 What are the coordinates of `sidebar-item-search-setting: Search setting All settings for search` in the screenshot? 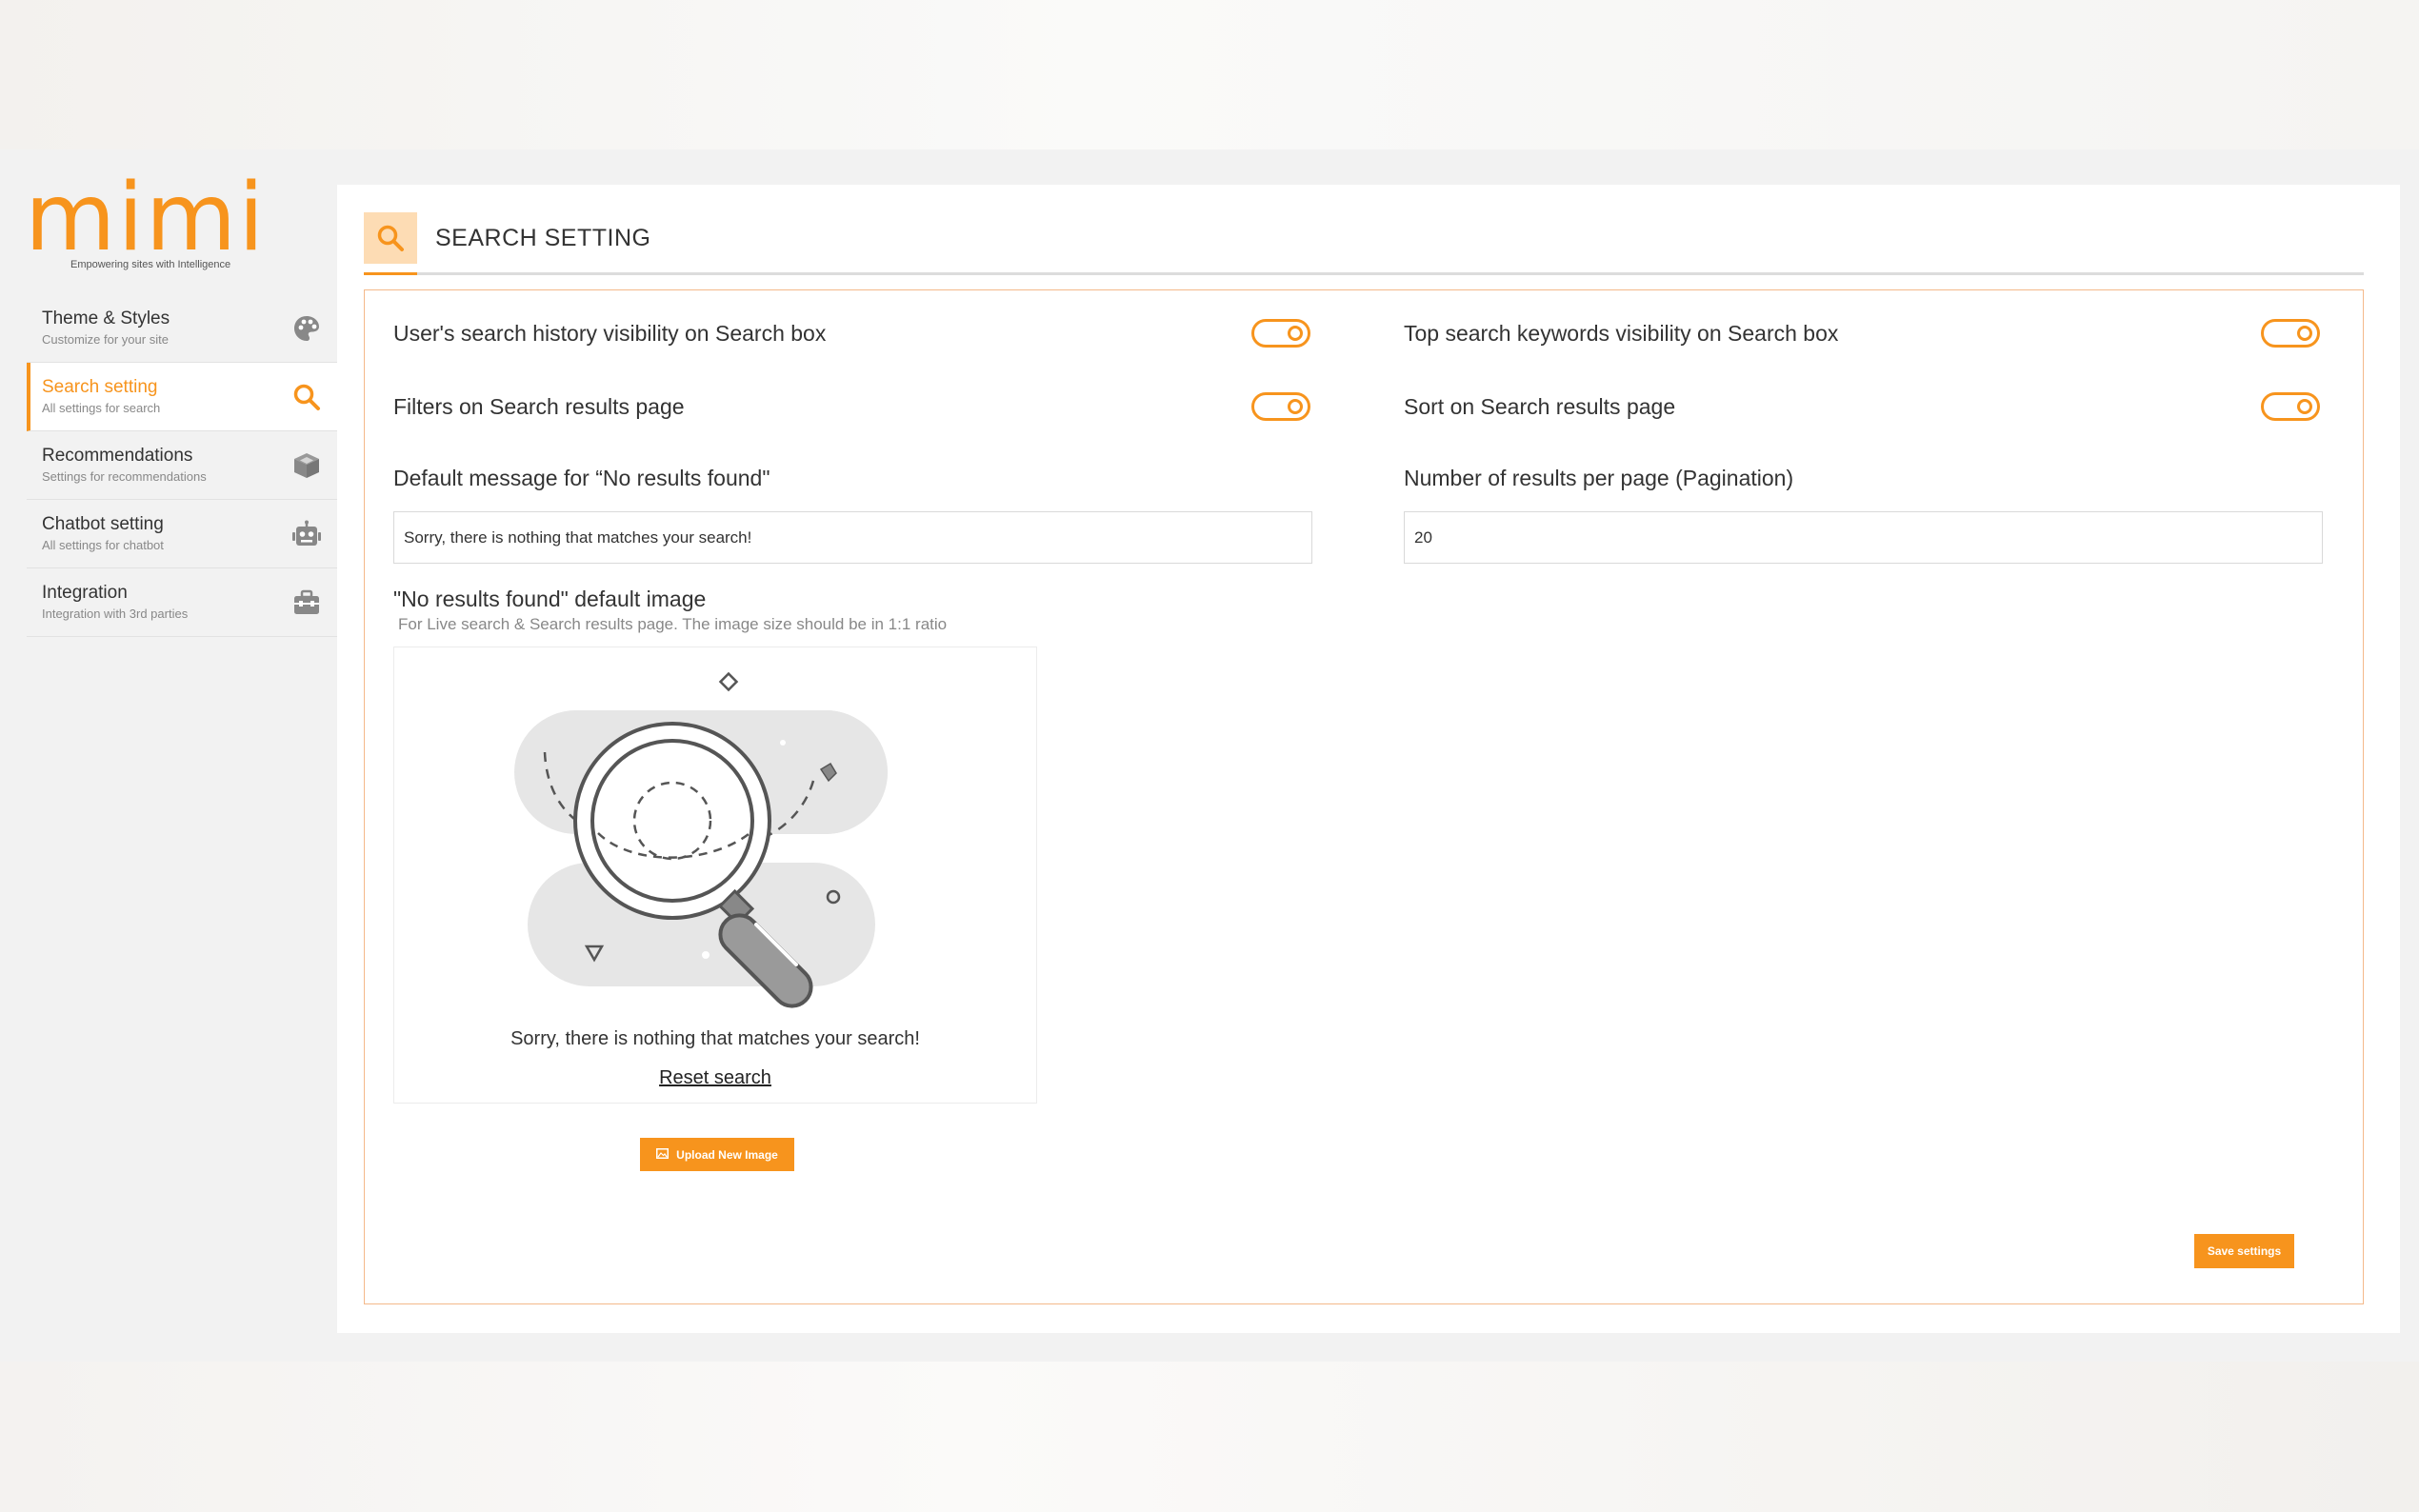 It's located at (182, 397).